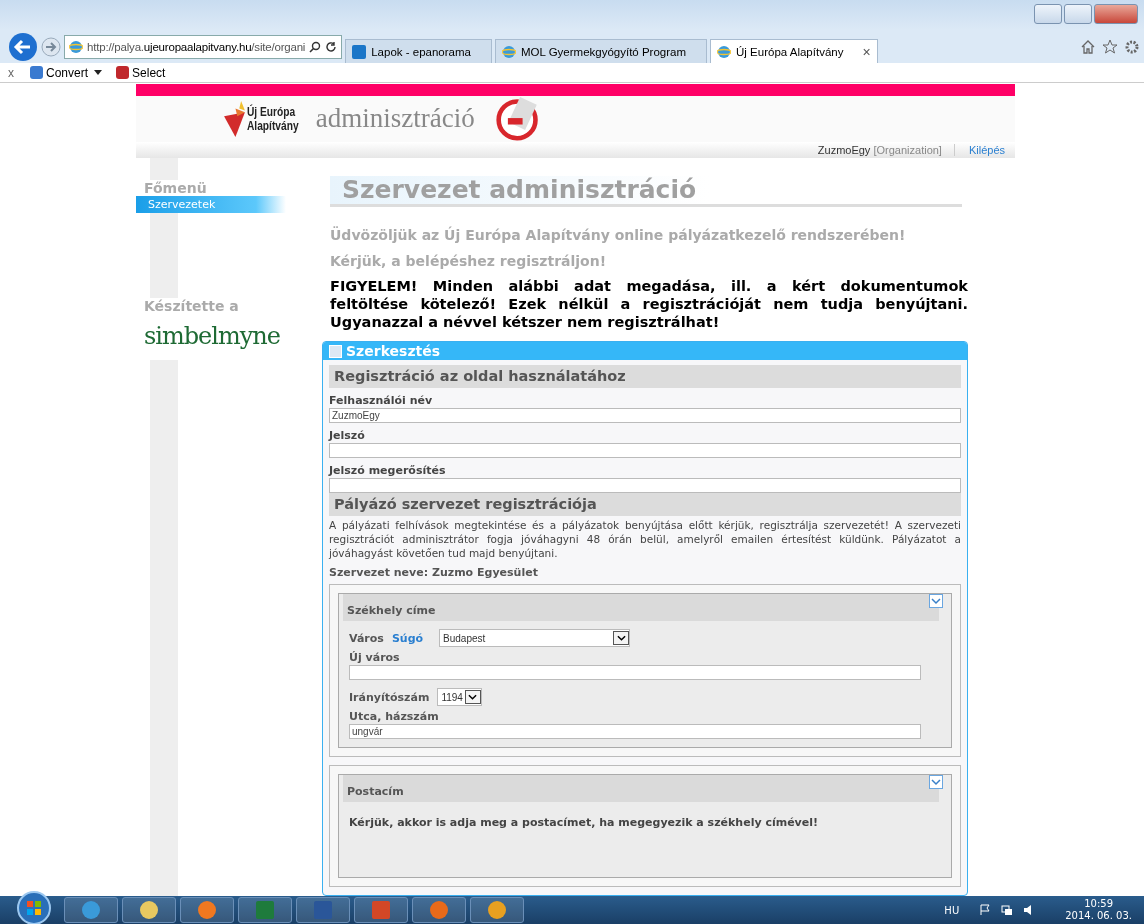 Image resolution: width=1144 pixels, height=924 pixels. I want to click on help-link: Súgó, so click(407, 638).